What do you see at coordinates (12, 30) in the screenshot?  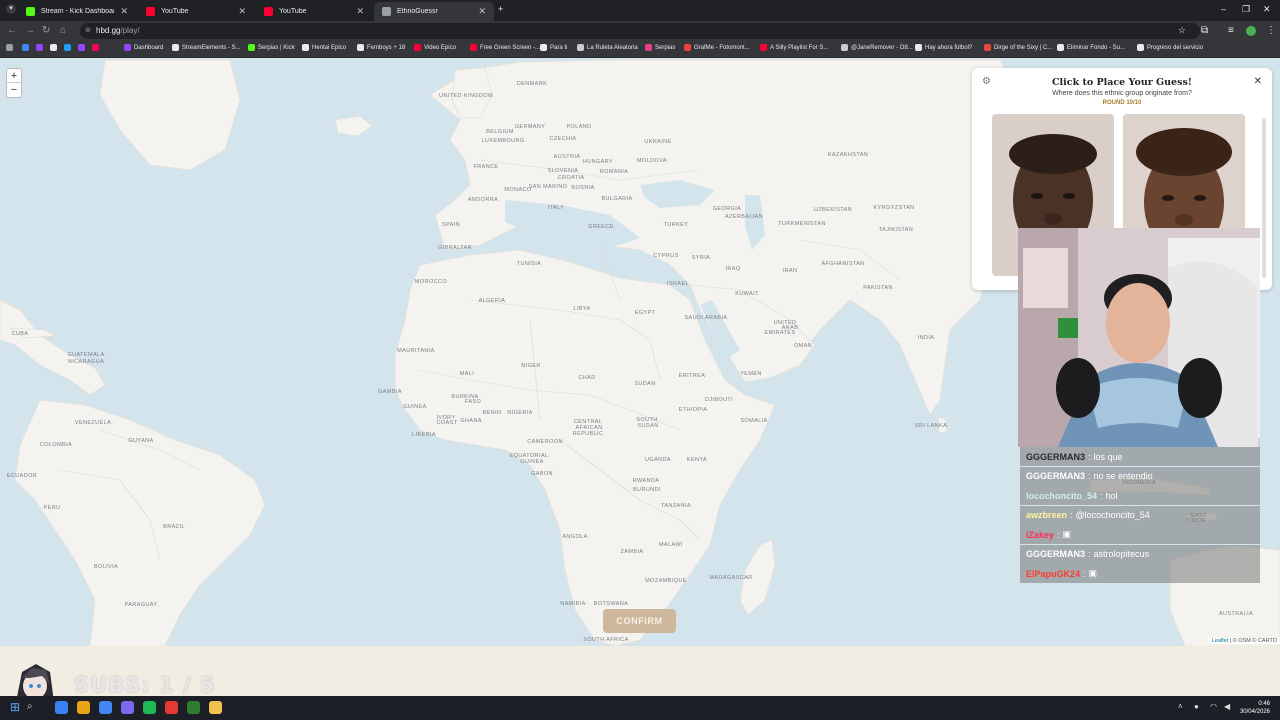 I see `back-icon: ←` at bounding box center [12, 30].